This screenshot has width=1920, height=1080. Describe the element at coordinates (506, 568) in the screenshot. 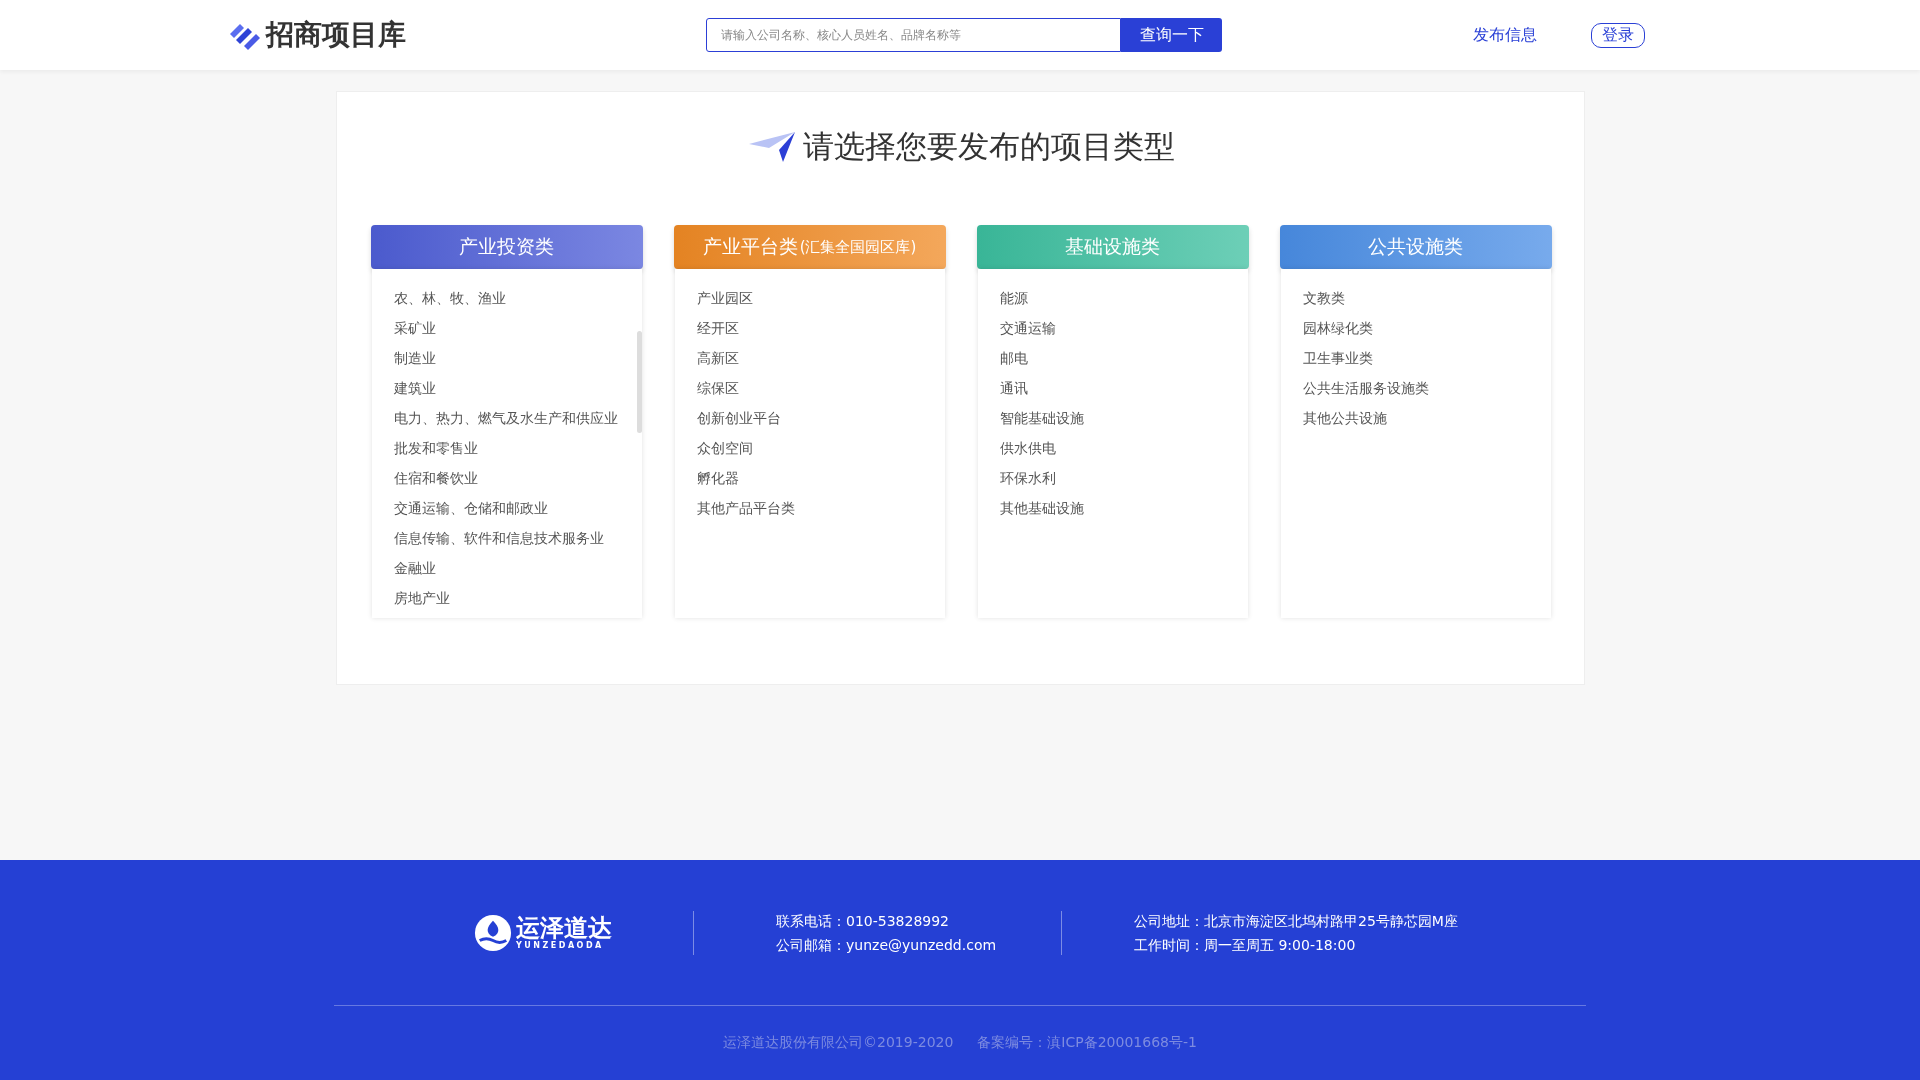

I see `category-option: 金融业` at that location.